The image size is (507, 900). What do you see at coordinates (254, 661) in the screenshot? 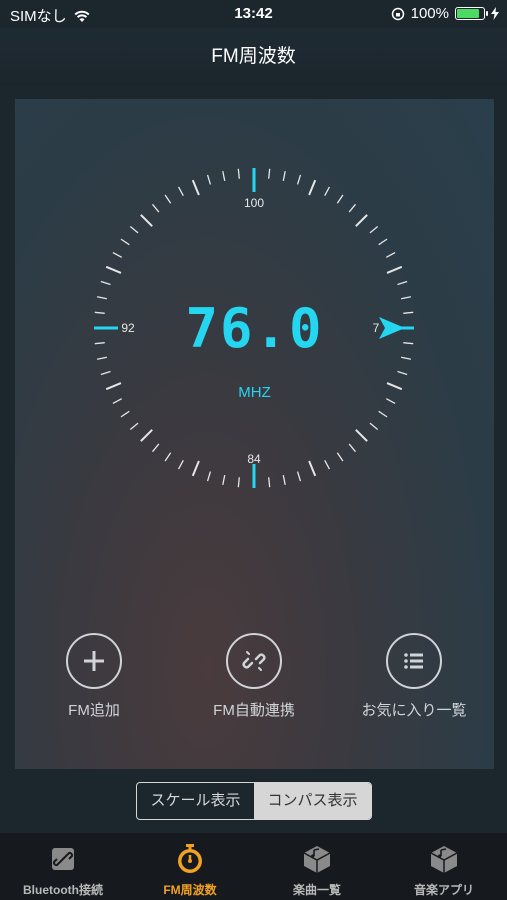
I see `link-icon` at bounding box center [254, 661].